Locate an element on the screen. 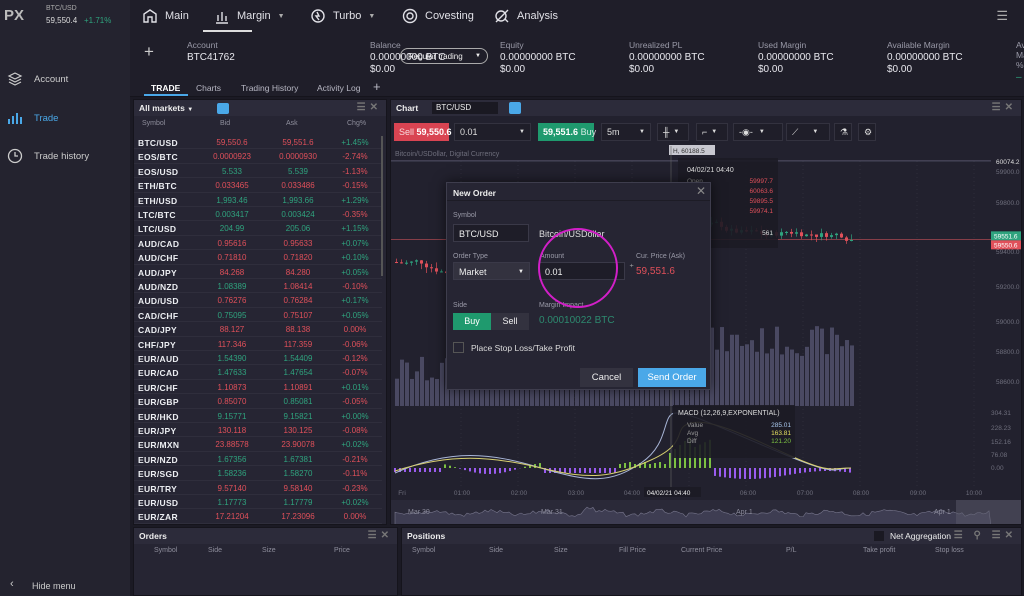 This screenshot has width=1024, height=596. add-account-button: + is located at coordinates (149, 52).